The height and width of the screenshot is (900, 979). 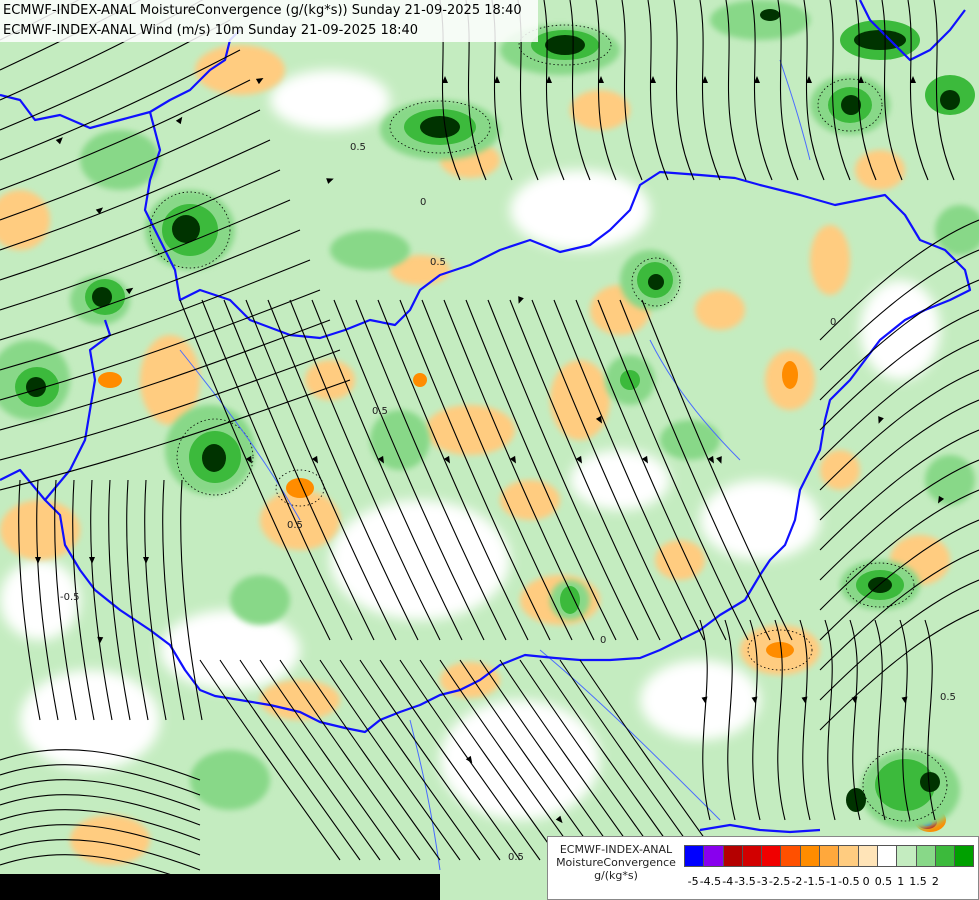 What do you see at coordinates (70, 597) in the screenshot?
I see `contour-label: -0.5` at bounding box center [70, 597].